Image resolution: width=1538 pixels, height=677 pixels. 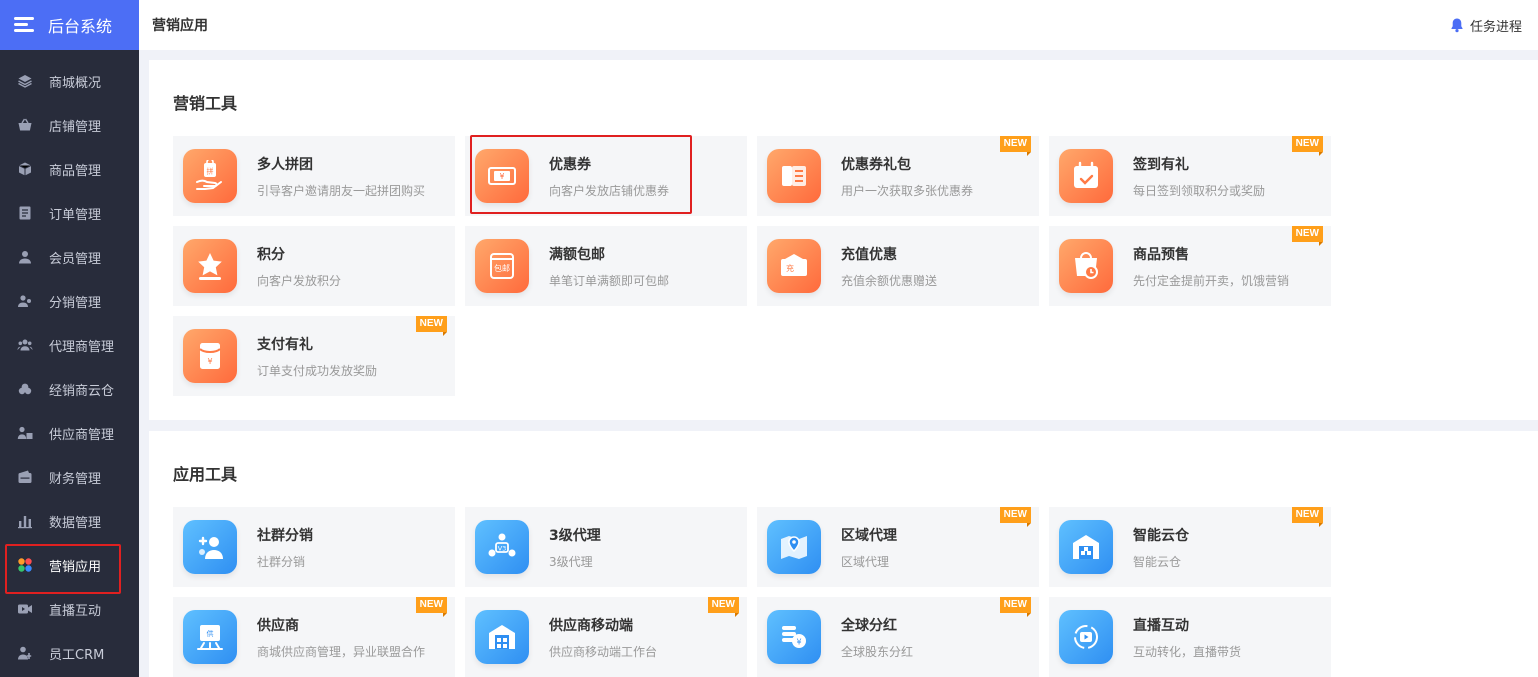 I want to click on sidebar-item: 店铺管理, so click(x=69, y=125).